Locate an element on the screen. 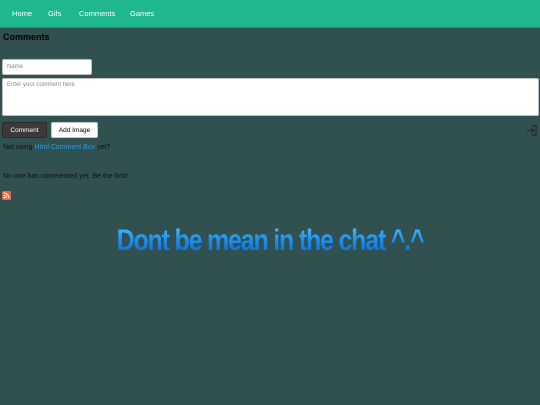 This screenshot has width=540, height=405. comment-button: Comment is located at coordinates (24, 130).